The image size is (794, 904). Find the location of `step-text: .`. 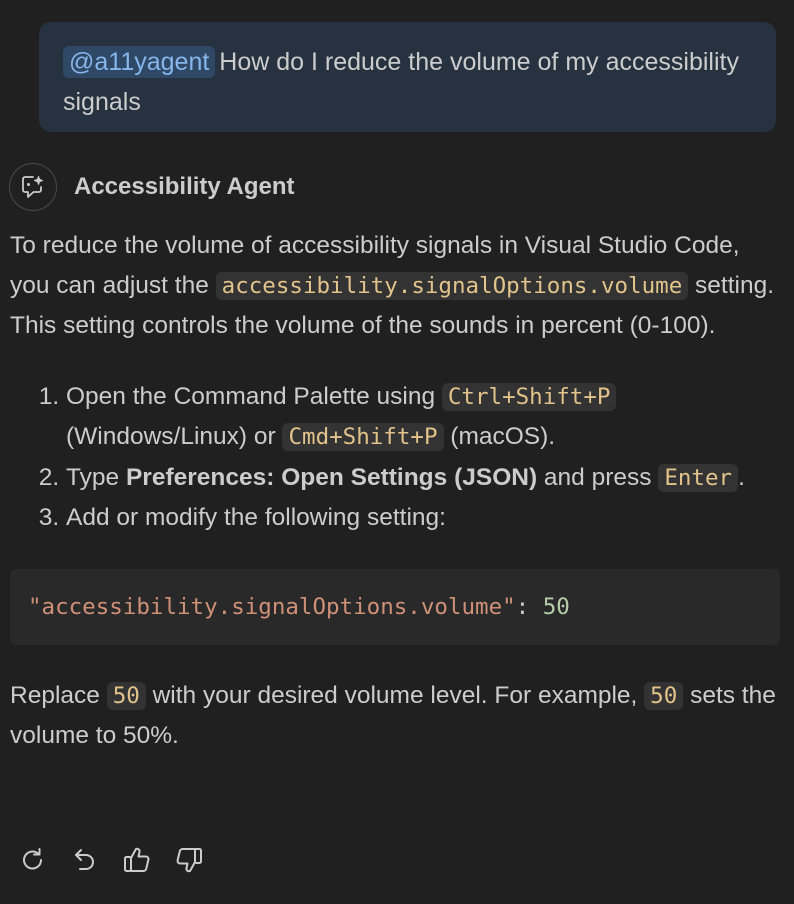

step-text: . is located at coordinates (741, 477).